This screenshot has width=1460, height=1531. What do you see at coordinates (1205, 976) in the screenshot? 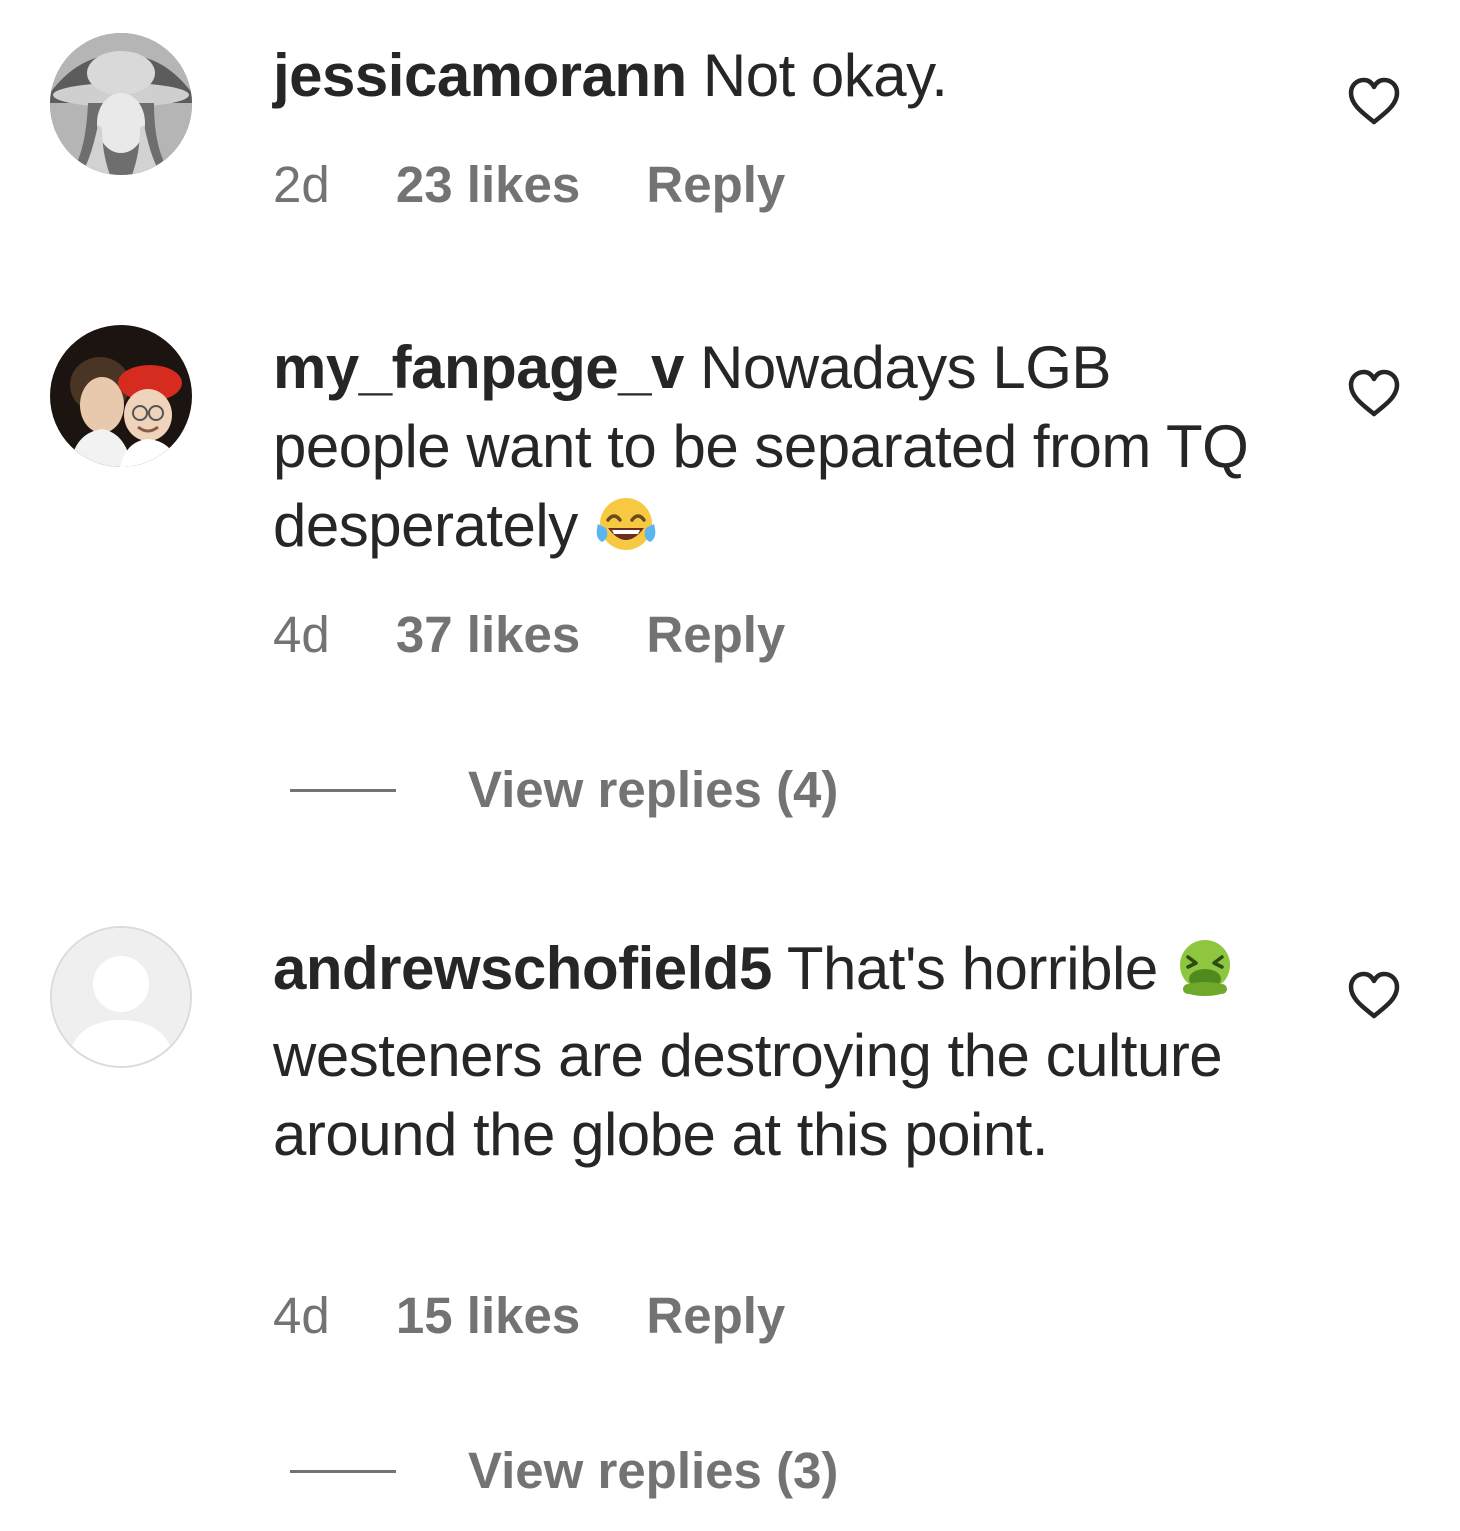
I see `nauseated-face-icon` at bounding box center [1205, 976].